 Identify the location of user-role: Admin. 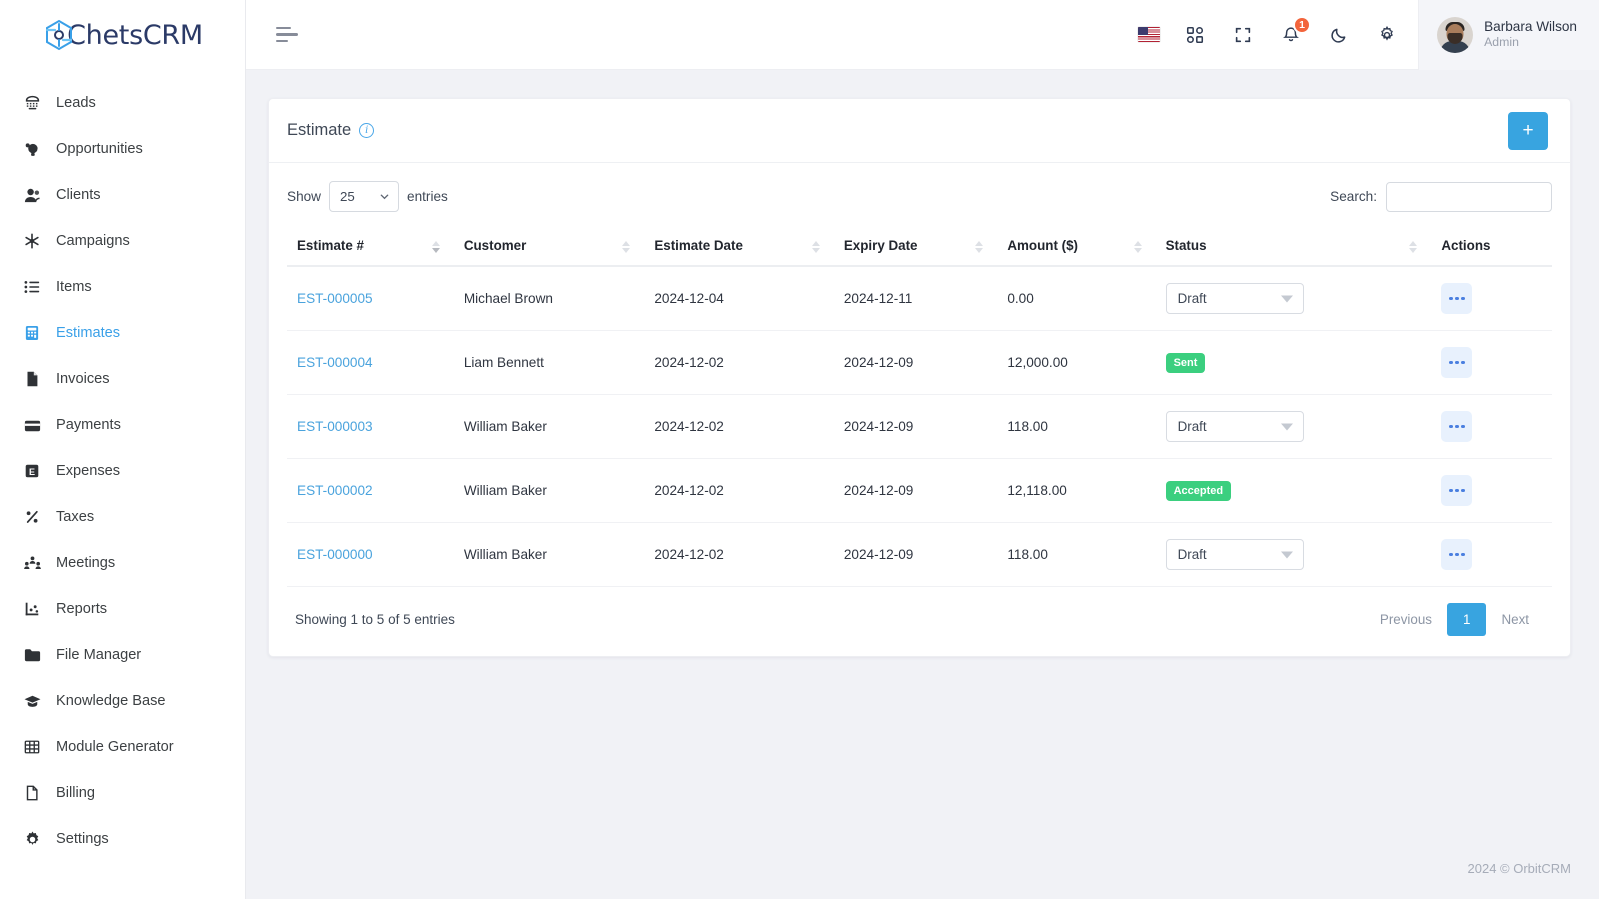
(1501, 42).